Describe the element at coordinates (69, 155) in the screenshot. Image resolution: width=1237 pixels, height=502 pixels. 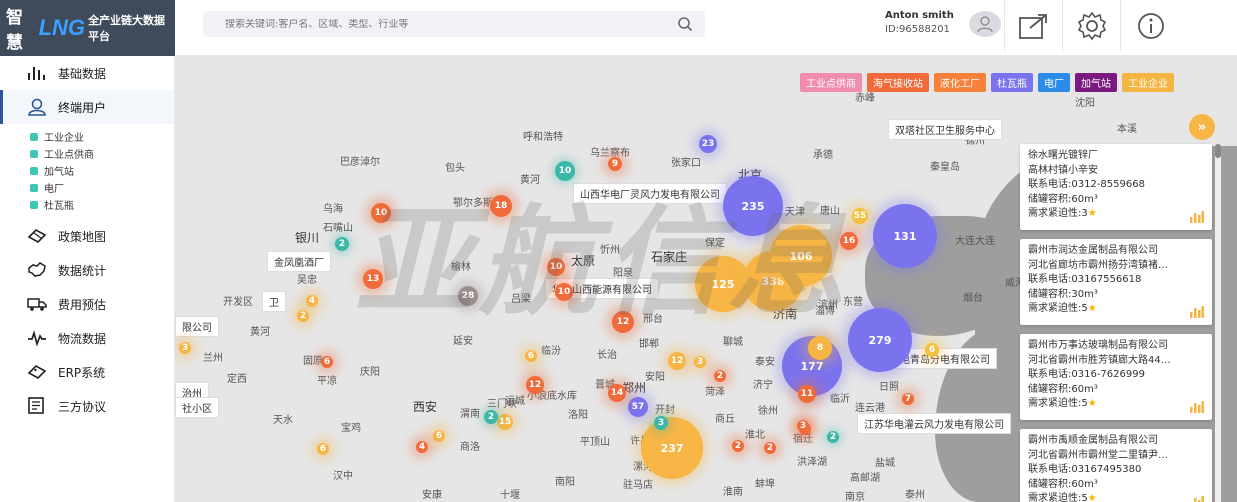
I see `sub-item-label: 工业点供商` at that location.